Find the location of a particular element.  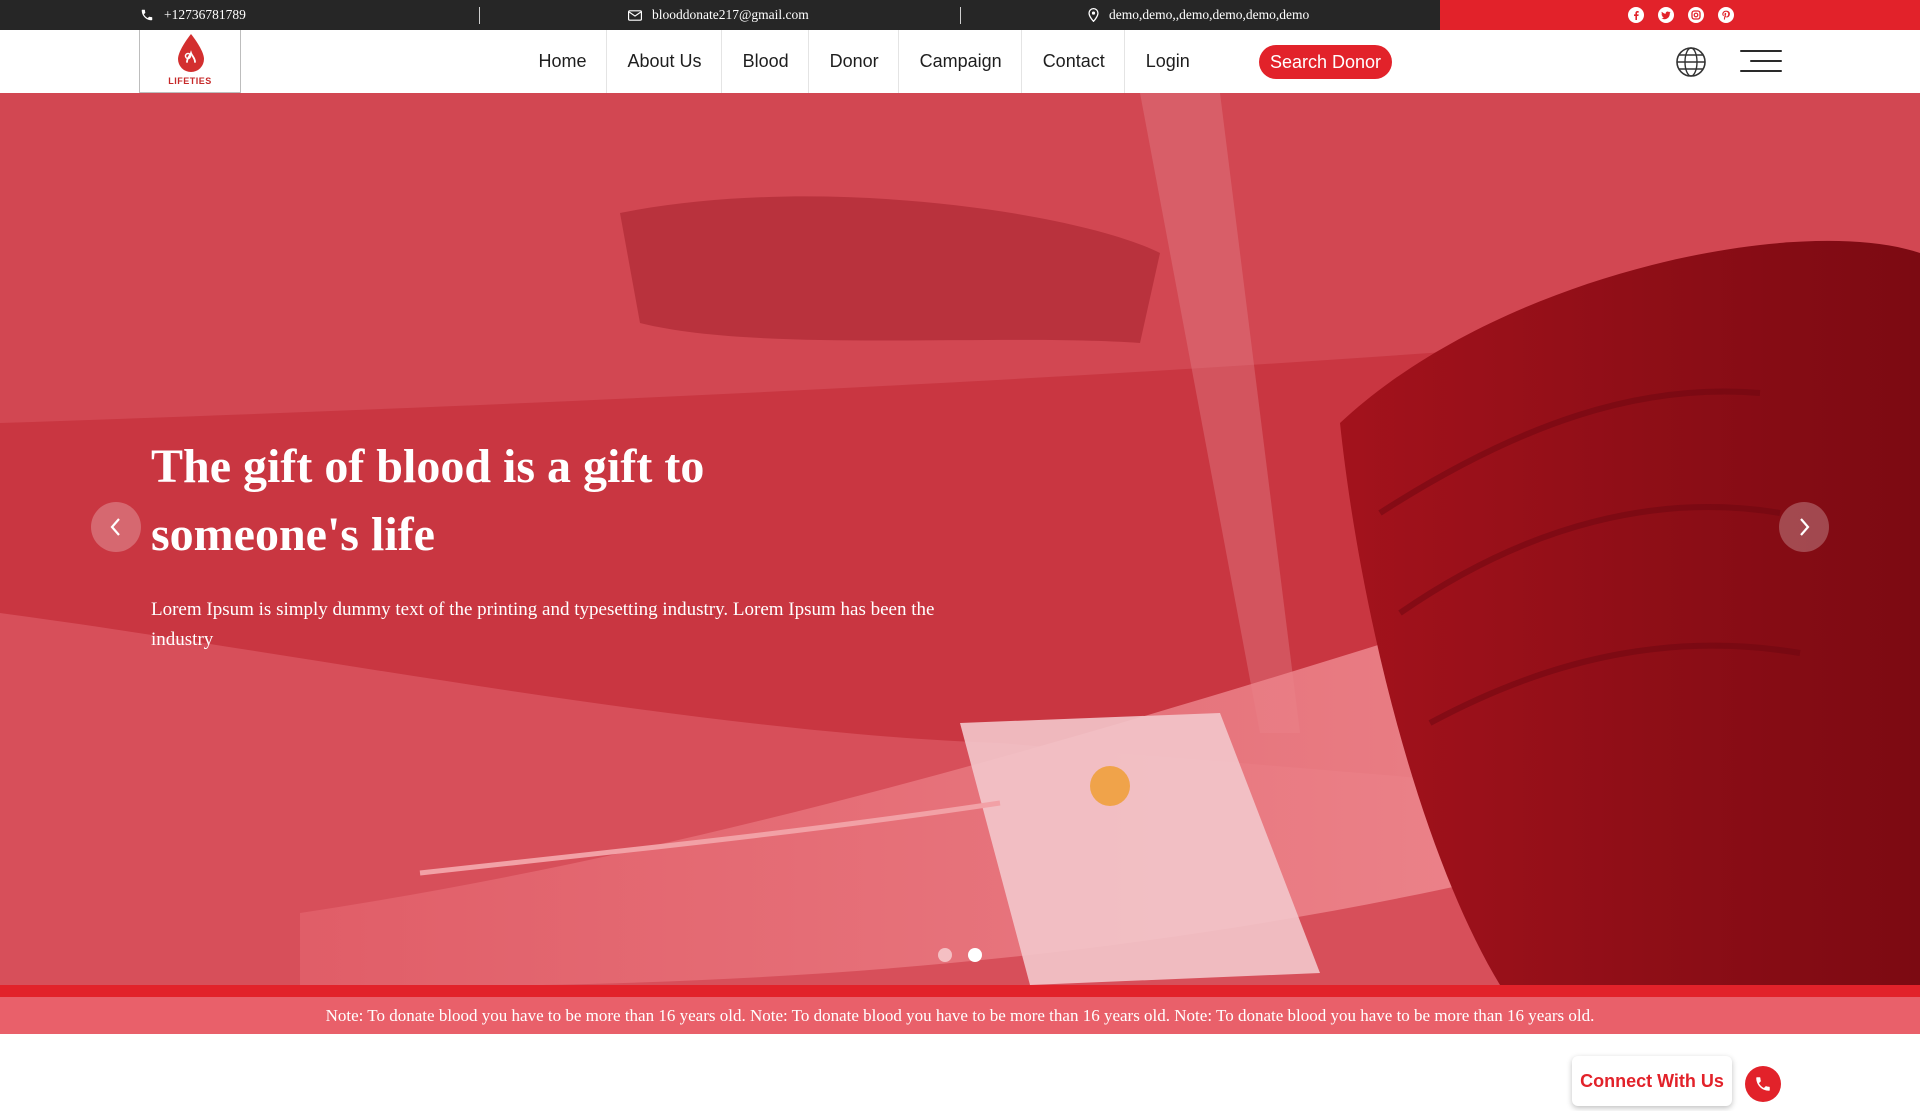

chevron-left-icon is located at coordinates (115, 527).